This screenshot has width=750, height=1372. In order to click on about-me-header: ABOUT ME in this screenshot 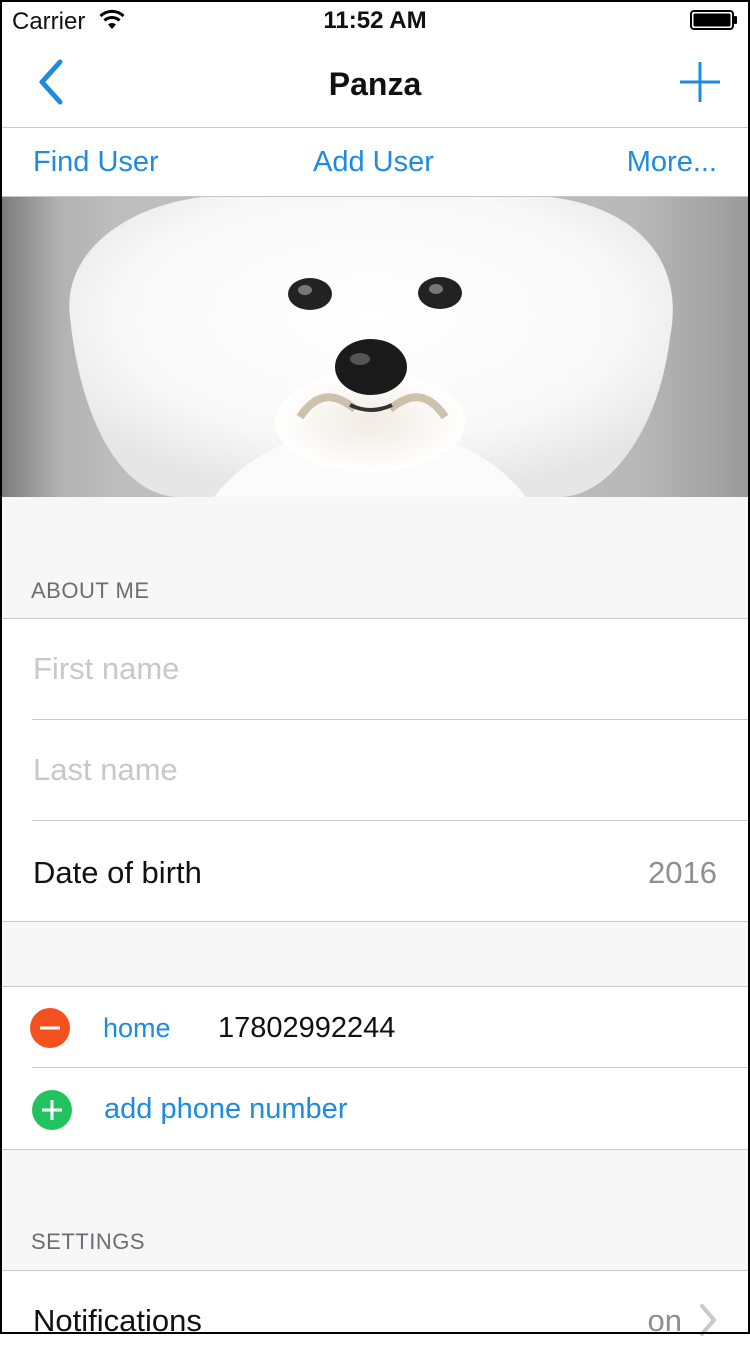, I will do `click(90, 590)`.